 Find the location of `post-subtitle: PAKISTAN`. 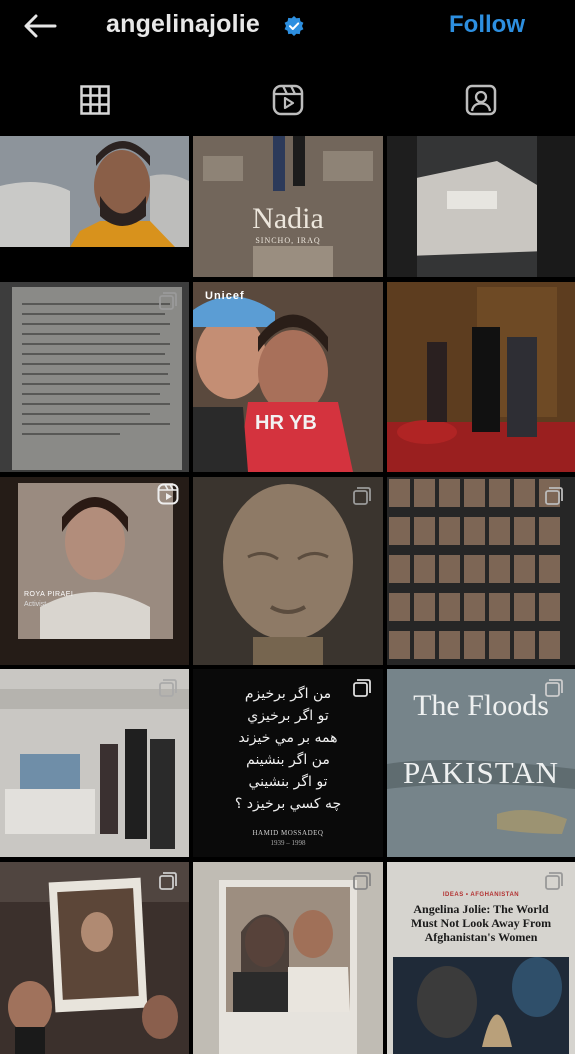

post-subtitle: PAKISTAN is located at coordinates (481, 772).